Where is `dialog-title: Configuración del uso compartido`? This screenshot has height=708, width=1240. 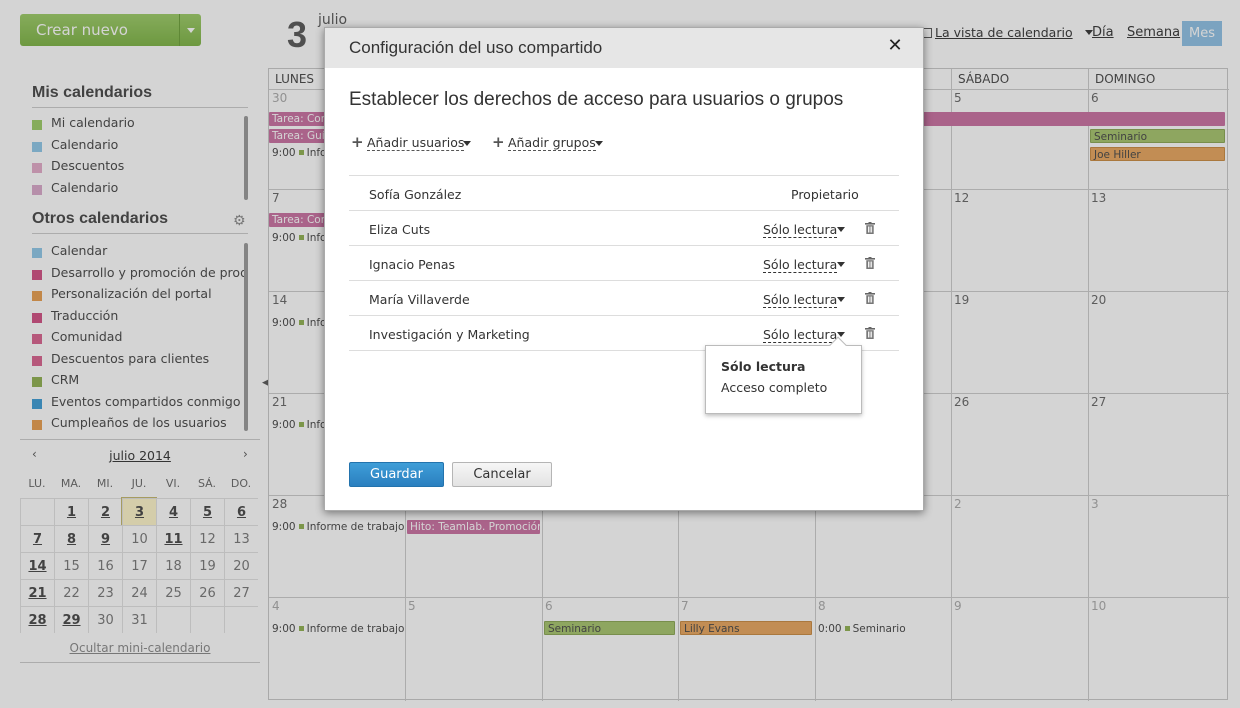
dialog-title: Configuración del uso compartido is located at coordinates (476, 47).